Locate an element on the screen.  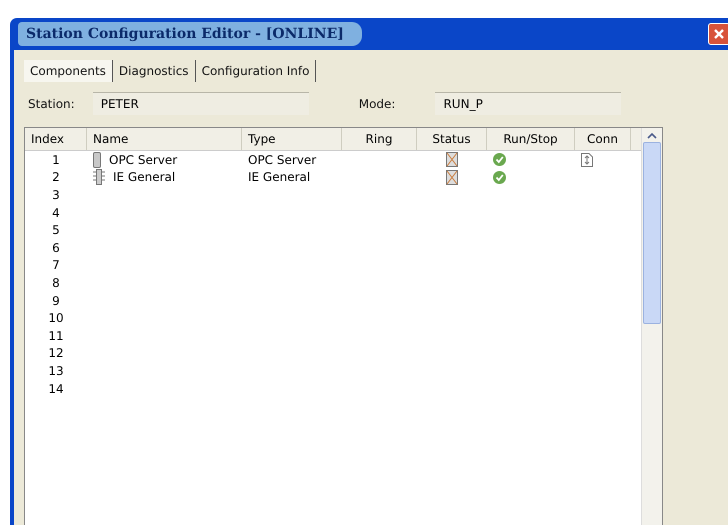
window-title: Station Configuration Editor - [ONLINE] is located at coordinates (190, 34).